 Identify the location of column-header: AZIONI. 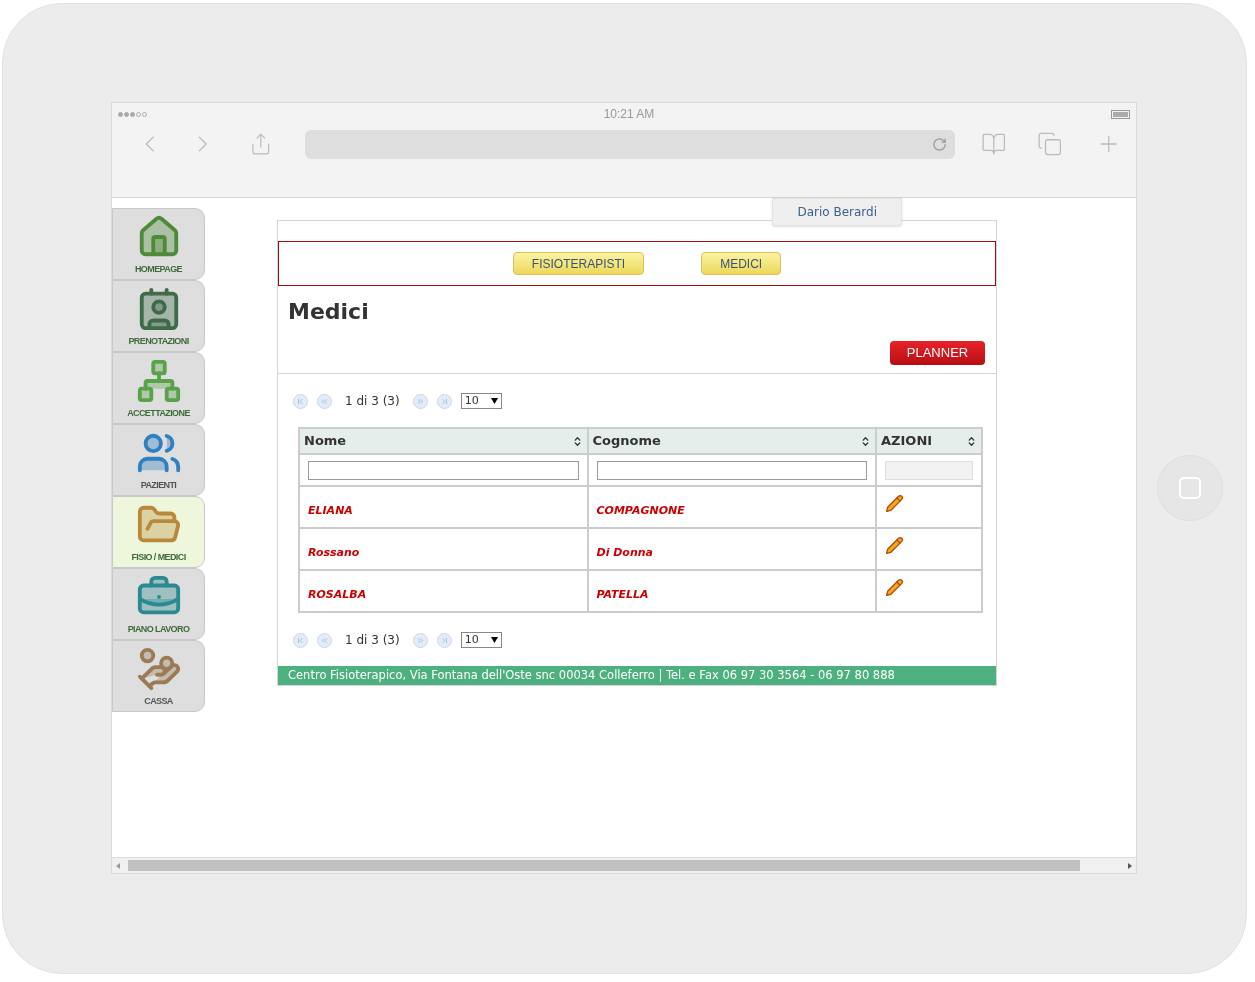
(929, 441).